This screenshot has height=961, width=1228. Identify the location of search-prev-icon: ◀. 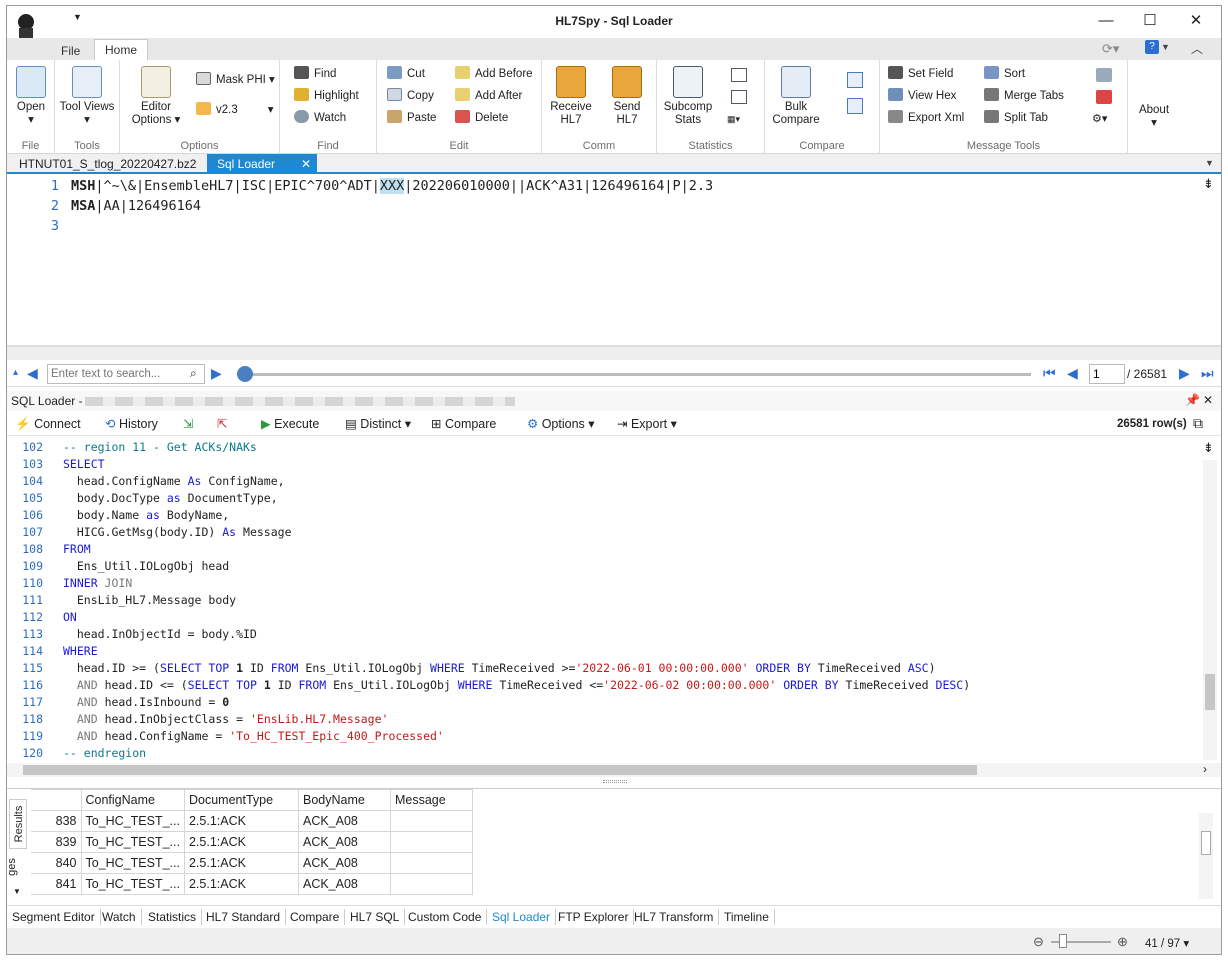
(32, 373).